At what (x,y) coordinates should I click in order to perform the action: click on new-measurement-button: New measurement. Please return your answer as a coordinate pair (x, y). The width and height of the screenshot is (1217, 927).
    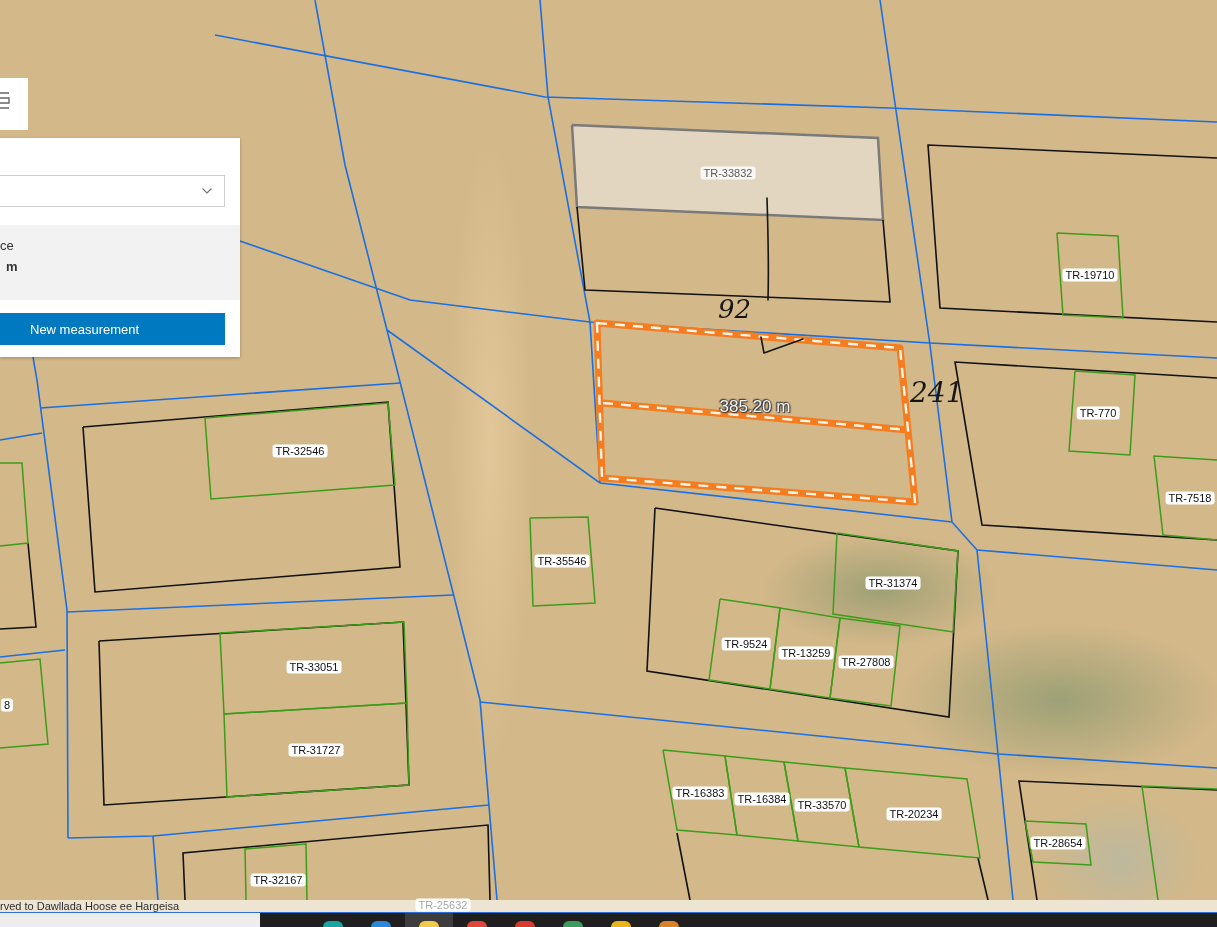
    Looking at the image, I should click on (112, 329).